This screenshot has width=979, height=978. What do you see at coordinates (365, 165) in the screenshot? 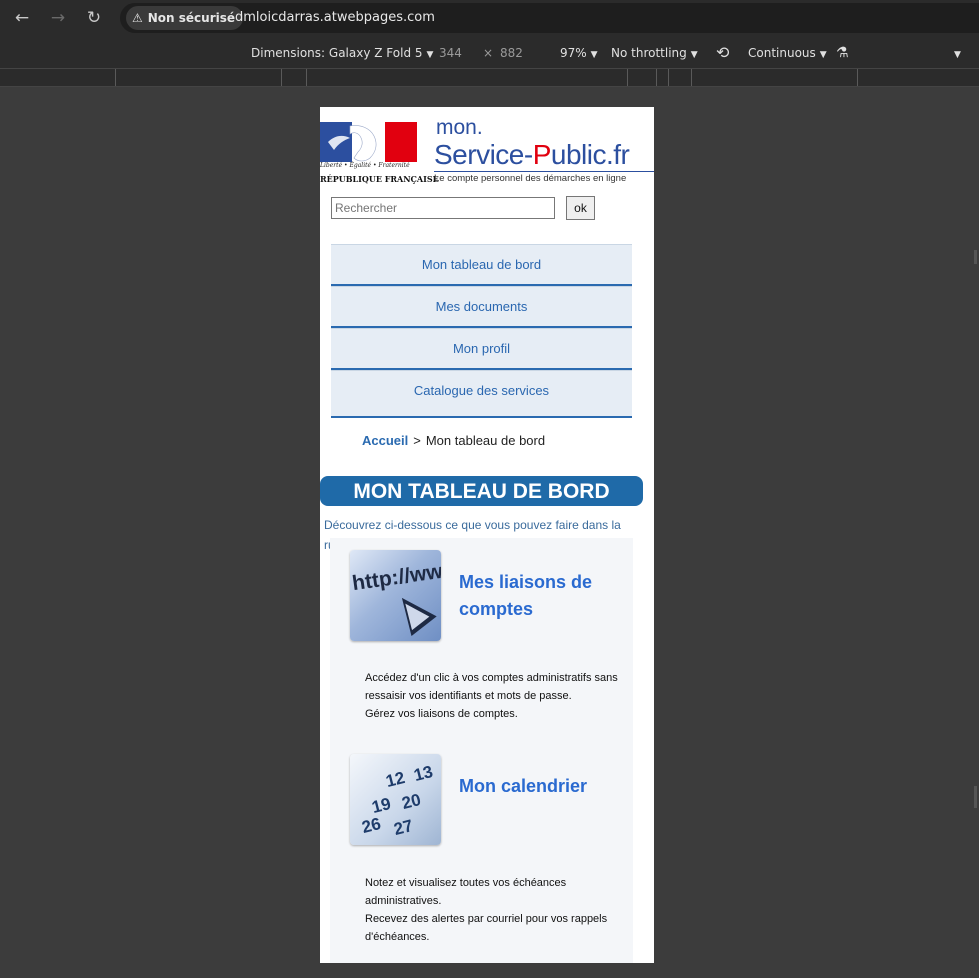
I see `republic-motto: Liberté • Égalité • Fraternité` at bounding box center [365, 165].